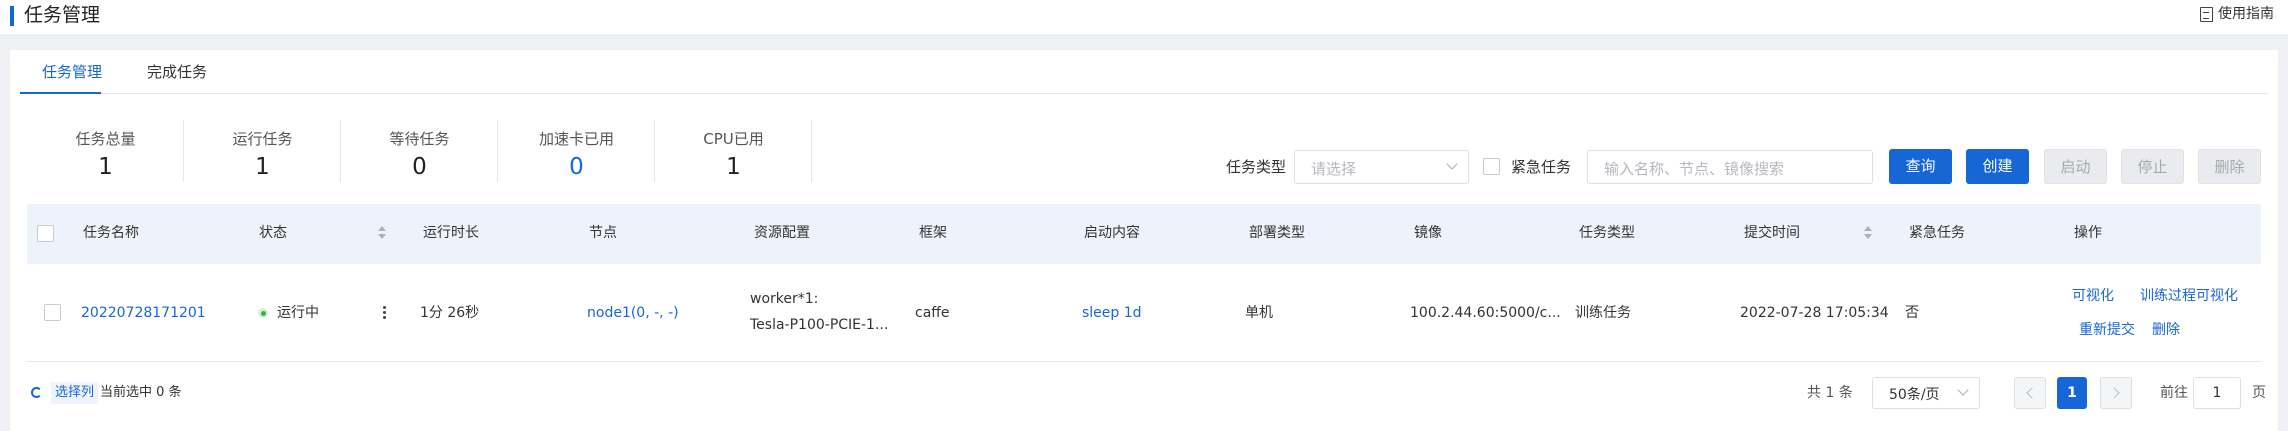 Image resolution: width=2288 pixels, height=431 pixels. What do you see at coordinates (2072, 393) in the screenshot?
I see `page-number-current: 1` at bounding box center [2072, 393].